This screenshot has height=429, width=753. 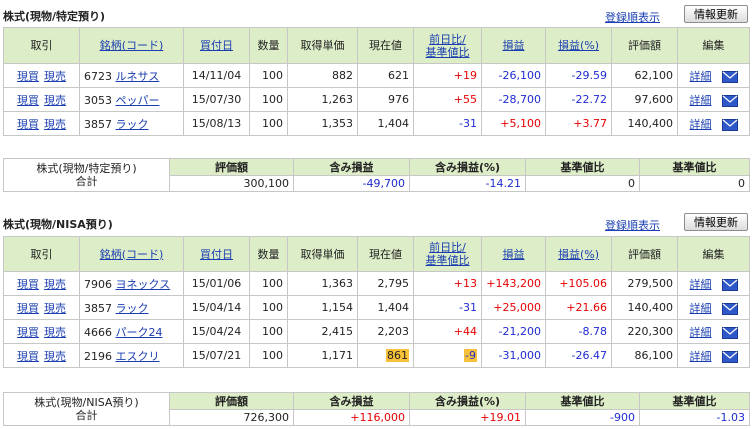 What do you see at coordinates (322, 123) in the screenshot?
I see `acquisition-price: 1,353` at bounding box center [322, 123].